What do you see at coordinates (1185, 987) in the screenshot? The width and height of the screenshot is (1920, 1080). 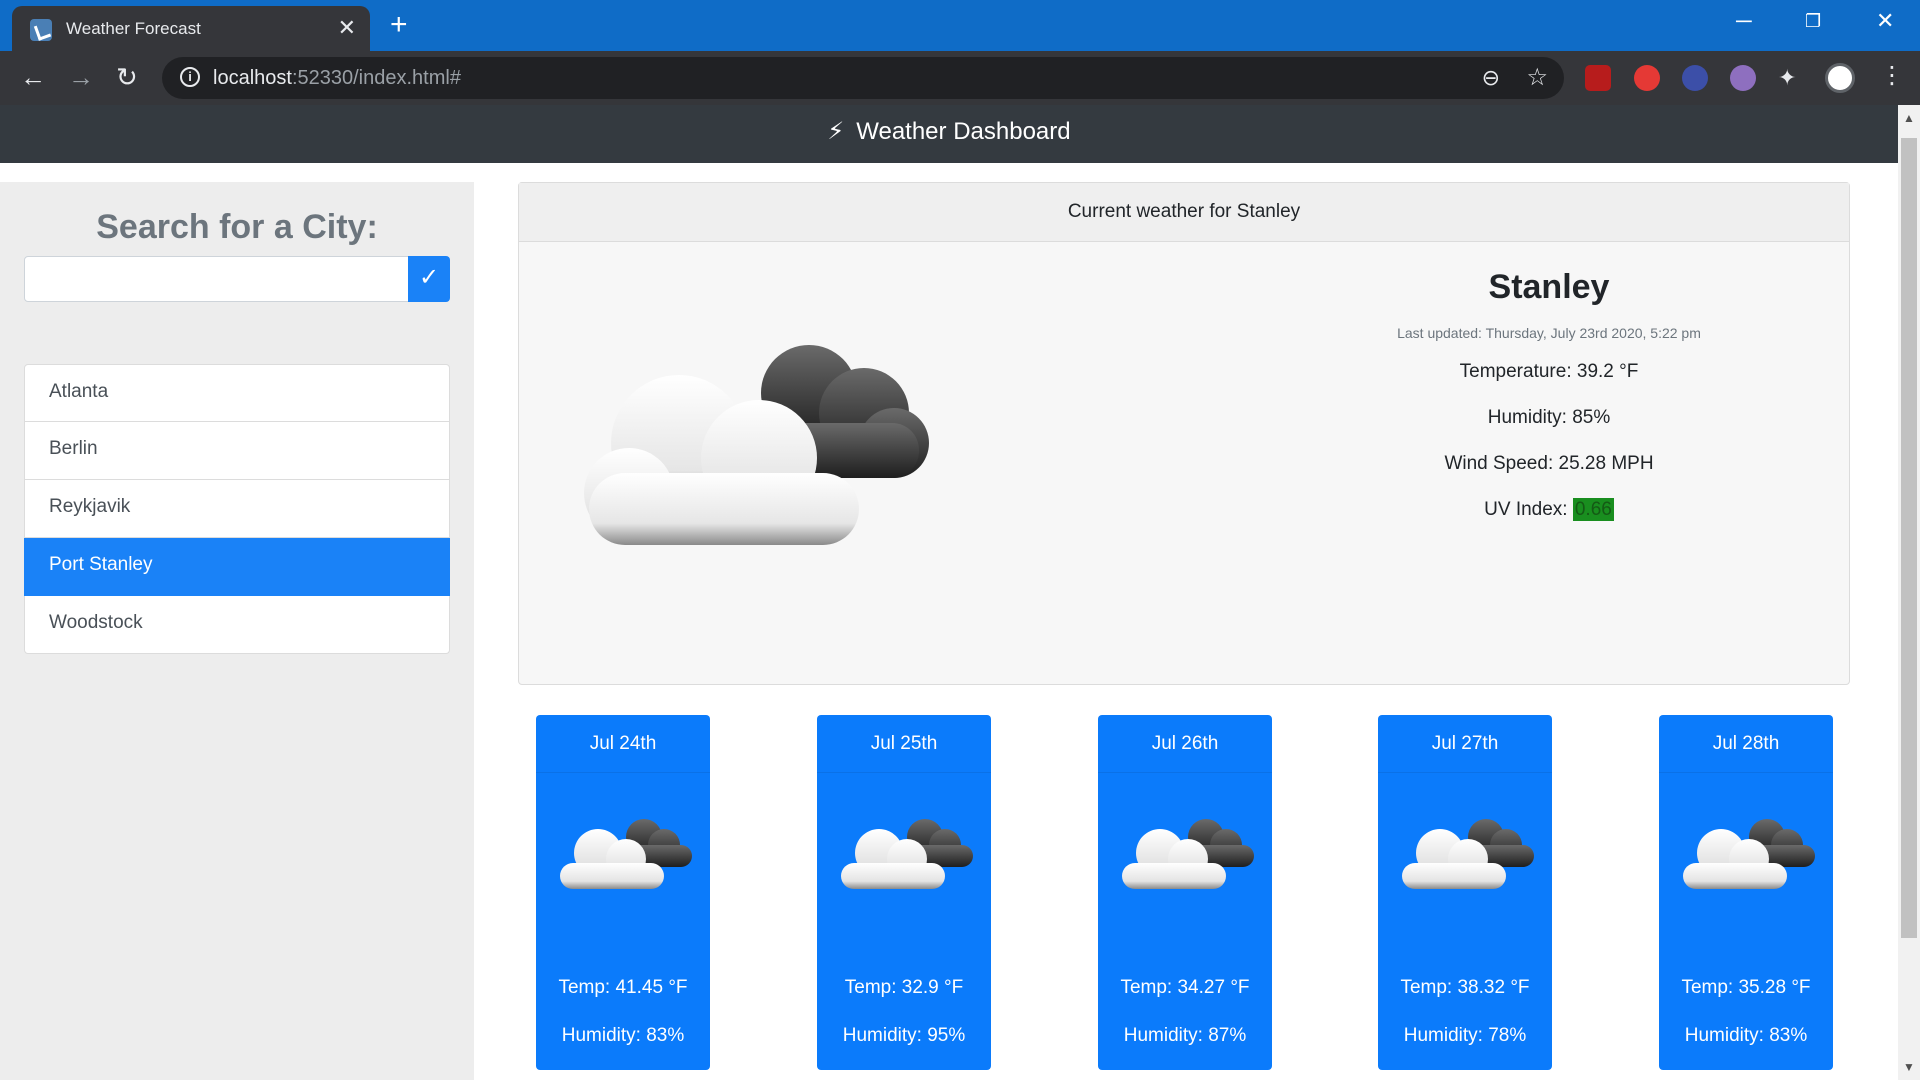 I see `forecast-temp: Temp: 34.27 °F` at bounding box center [1185, 987].